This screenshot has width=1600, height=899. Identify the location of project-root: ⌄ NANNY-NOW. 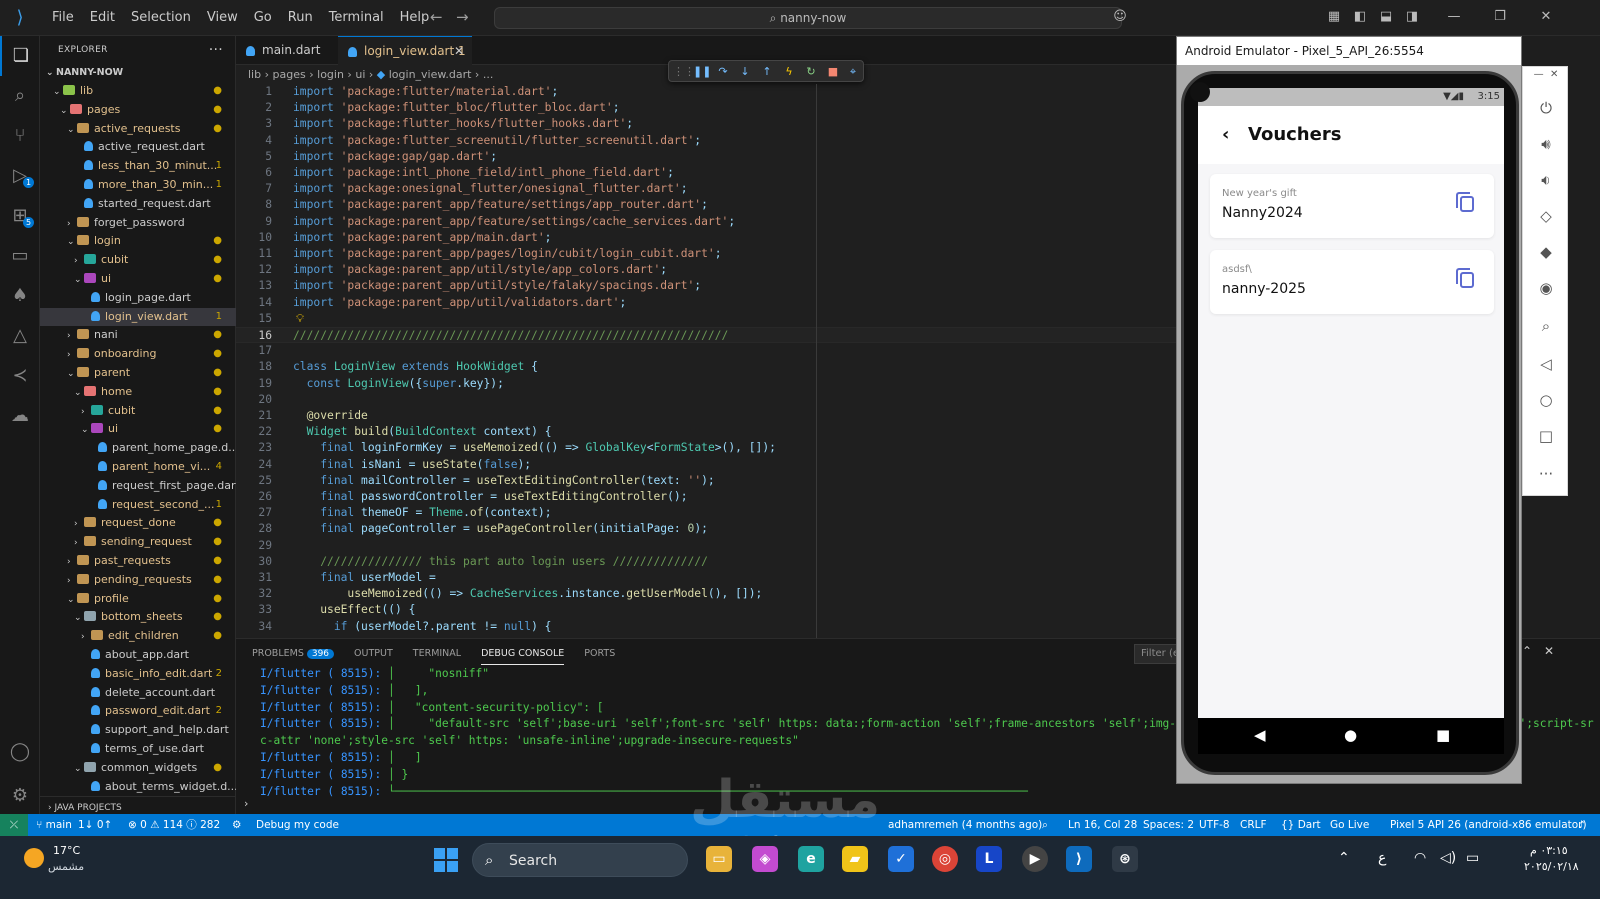
(138, 73).